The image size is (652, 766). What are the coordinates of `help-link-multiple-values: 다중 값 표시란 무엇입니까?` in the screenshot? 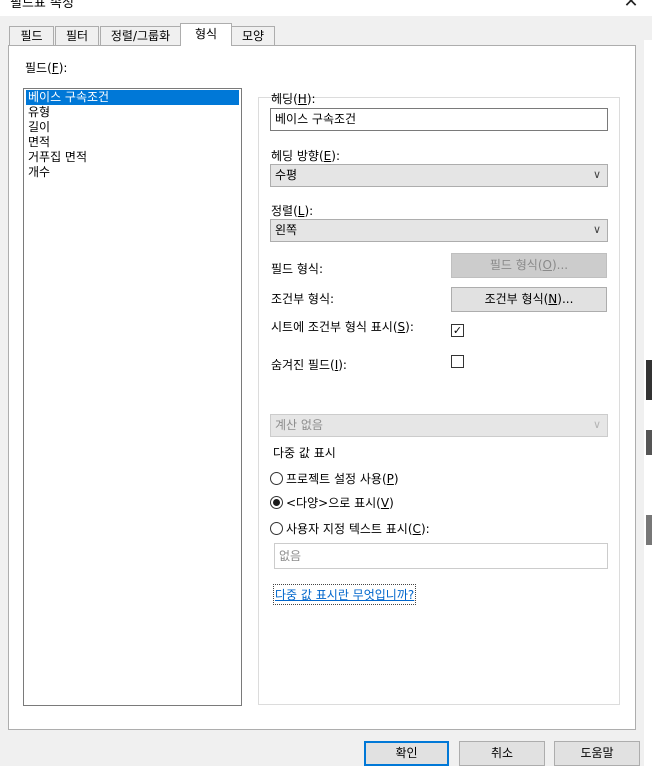 It's located at (344, 594).